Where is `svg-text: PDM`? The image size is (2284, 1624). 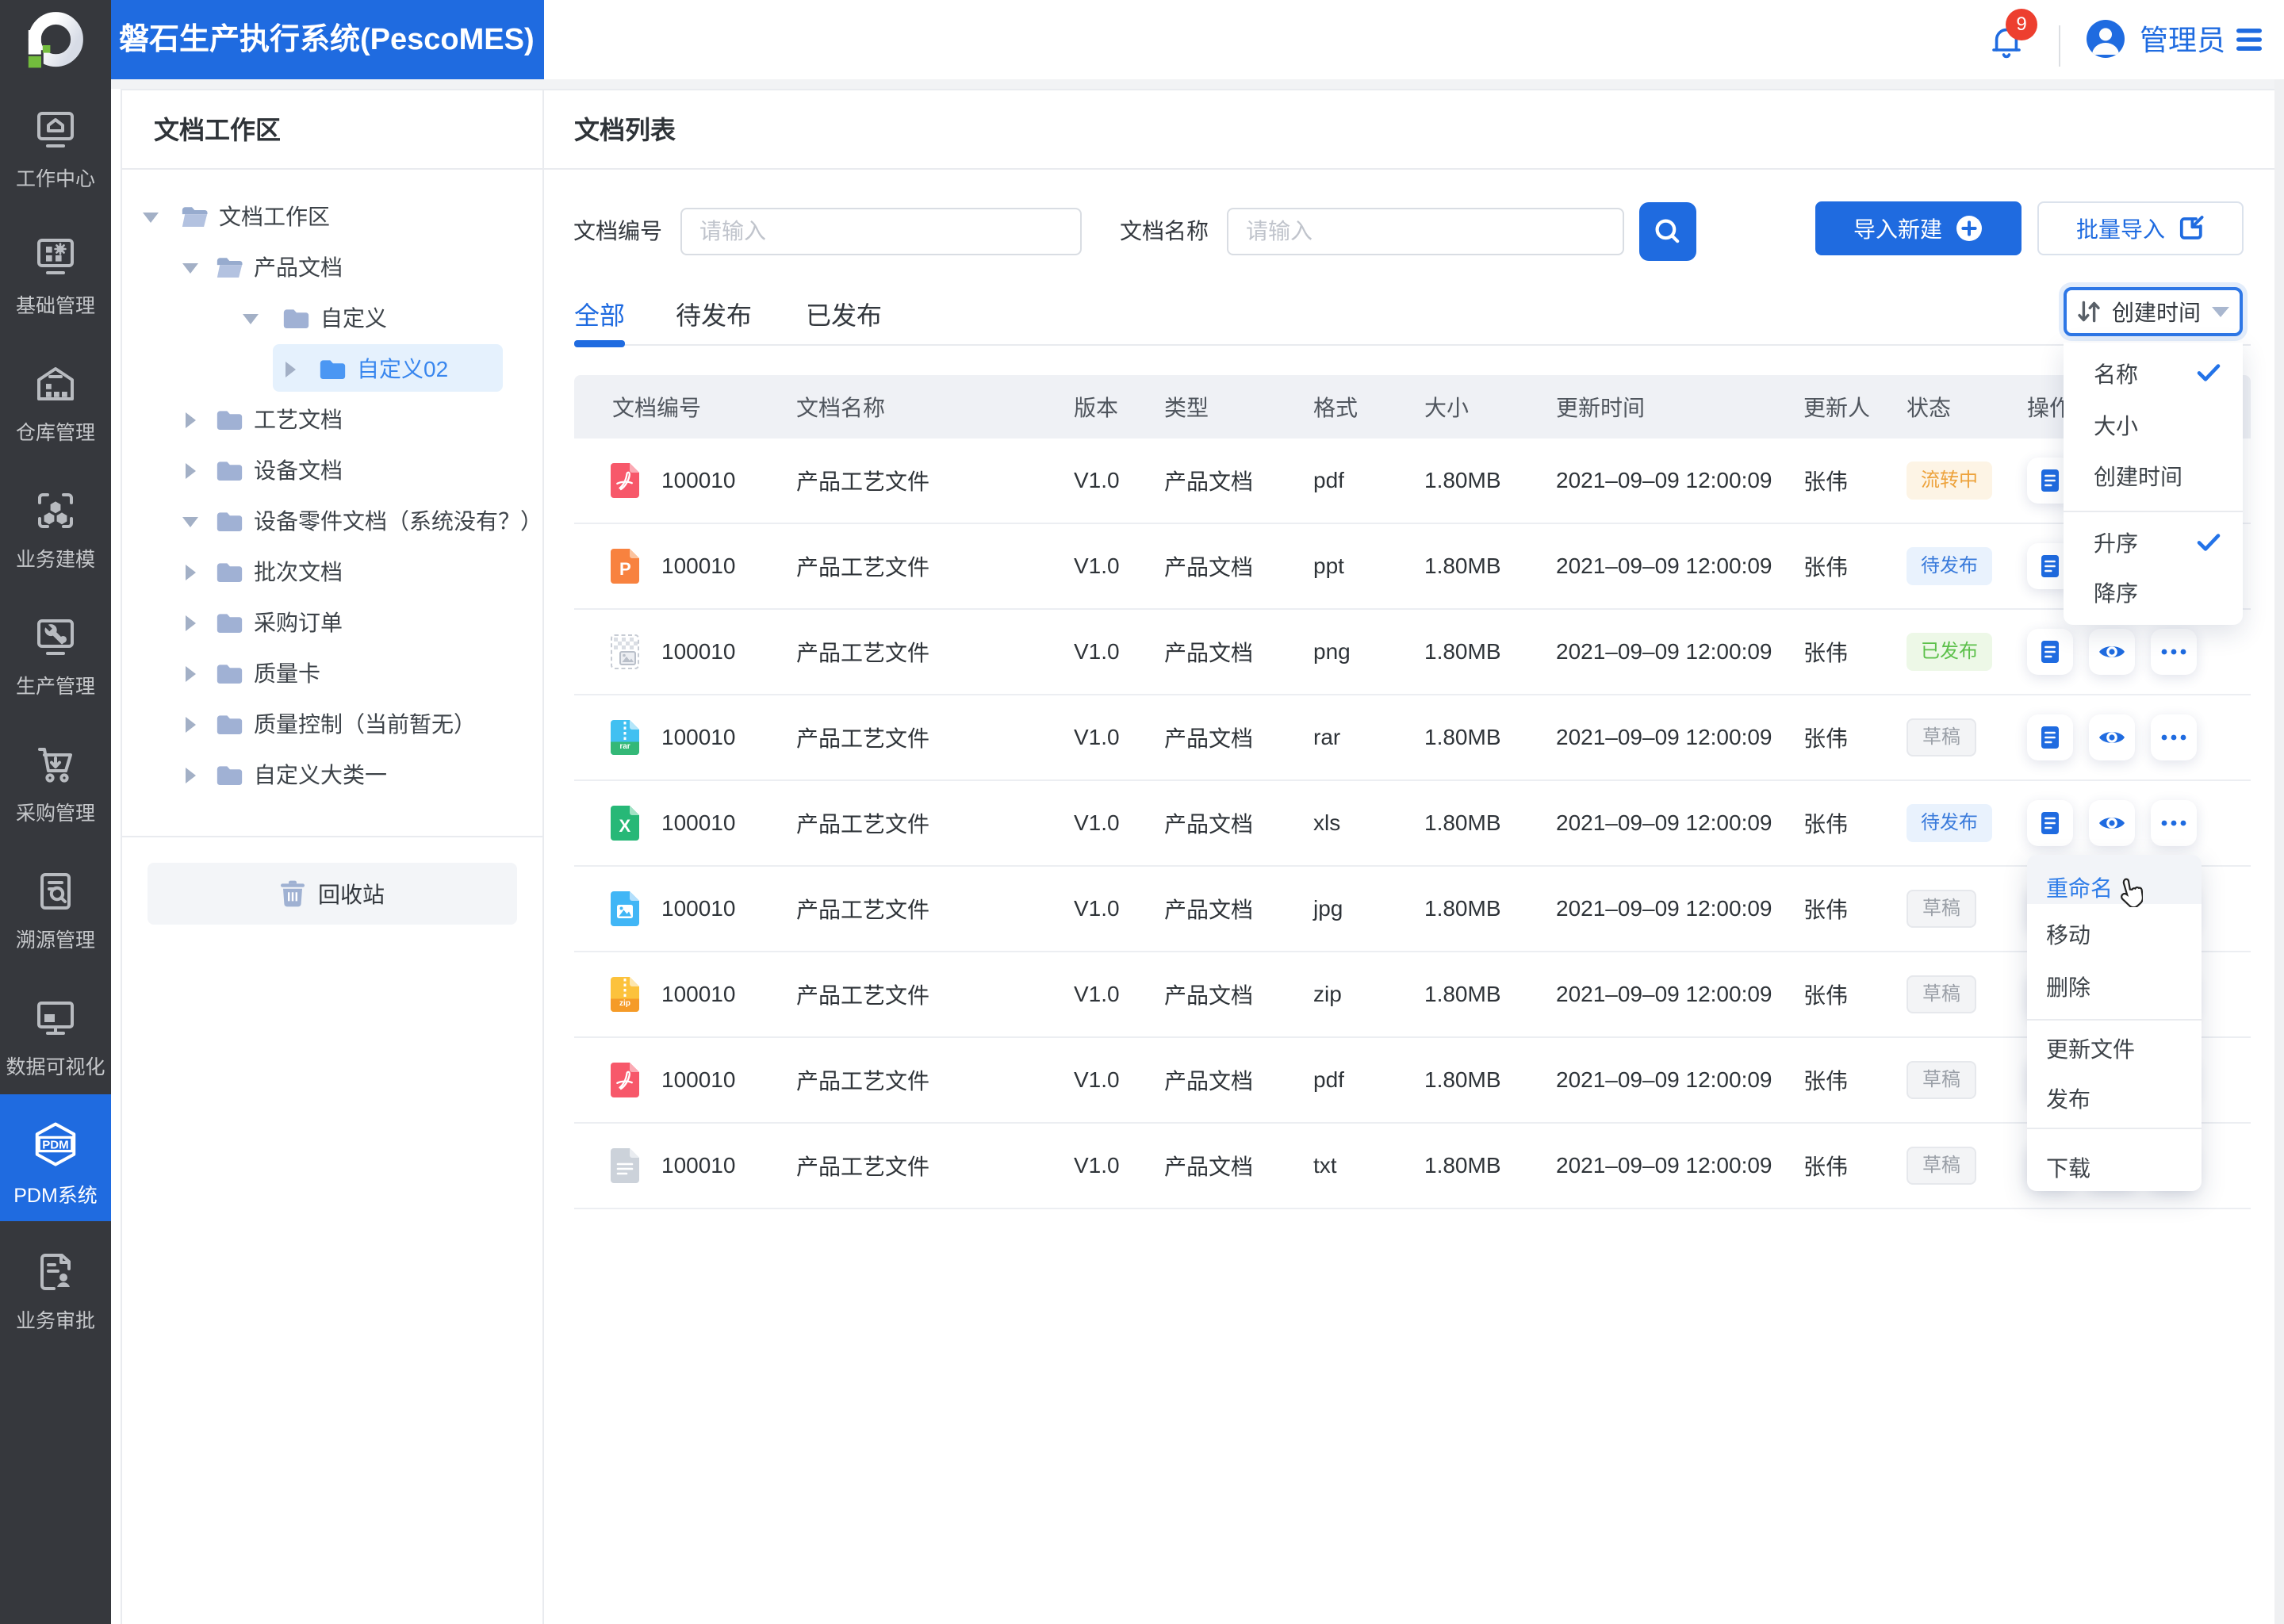 svg-text: PDM is located at coordinates (55, 1144).